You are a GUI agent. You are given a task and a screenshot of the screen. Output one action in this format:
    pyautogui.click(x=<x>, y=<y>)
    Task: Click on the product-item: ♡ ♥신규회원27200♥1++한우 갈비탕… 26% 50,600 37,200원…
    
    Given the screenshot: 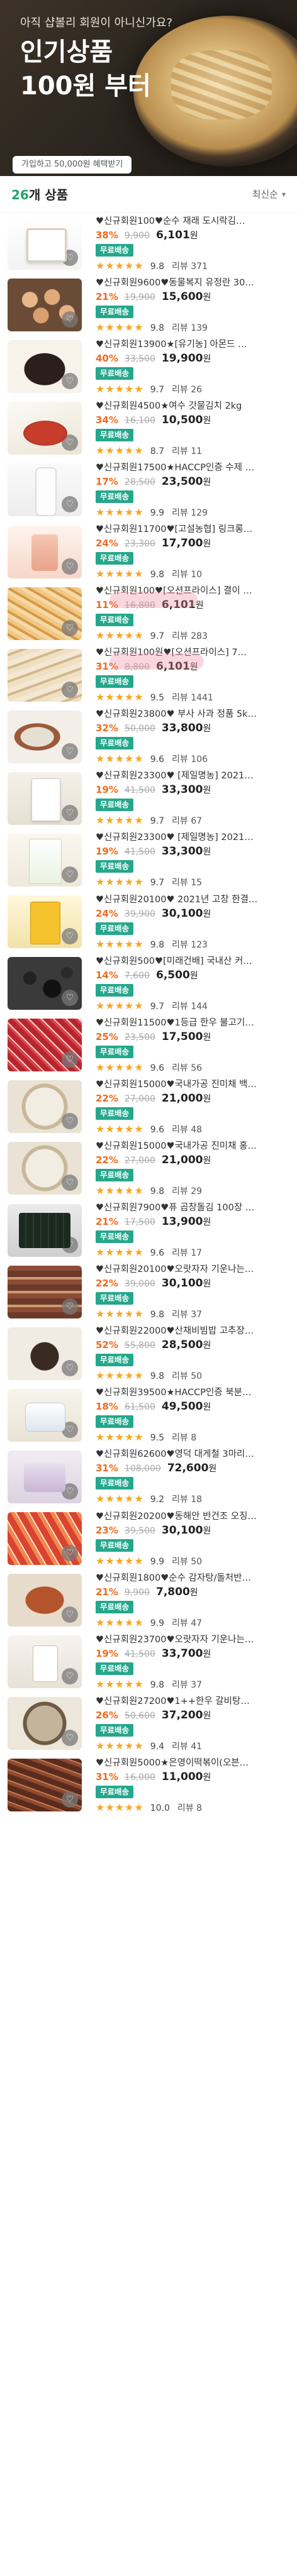 What is the action you would take?
    pyautogui.click(x=148, y=1723)
    